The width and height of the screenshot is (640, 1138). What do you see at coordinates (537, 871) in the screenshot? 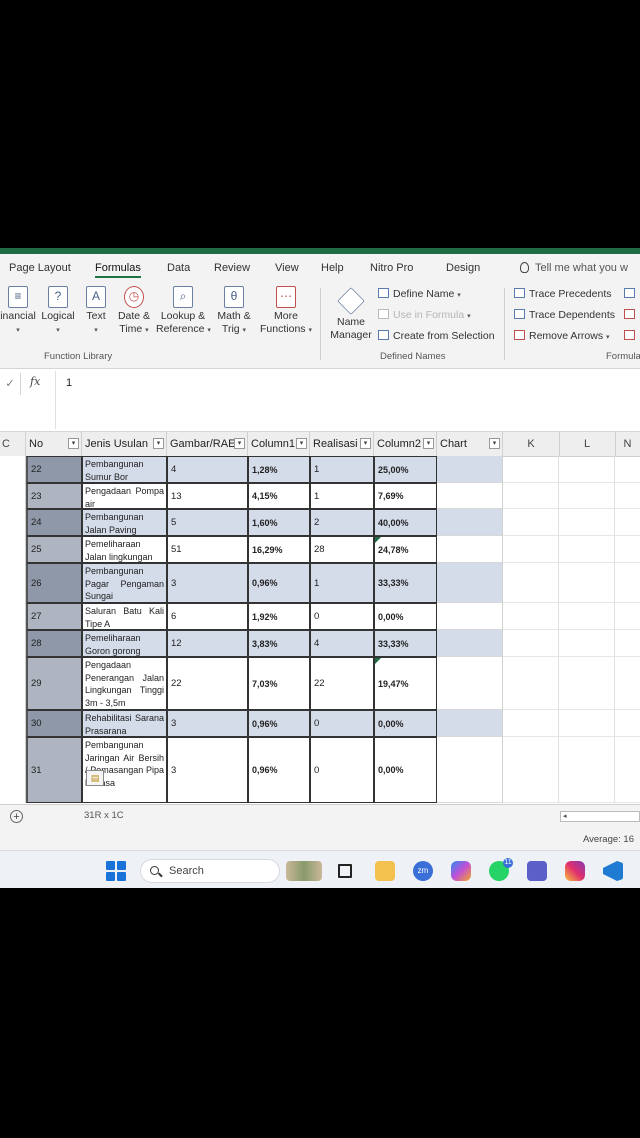
I see `teams-icon` at bounding box center [537, 871].